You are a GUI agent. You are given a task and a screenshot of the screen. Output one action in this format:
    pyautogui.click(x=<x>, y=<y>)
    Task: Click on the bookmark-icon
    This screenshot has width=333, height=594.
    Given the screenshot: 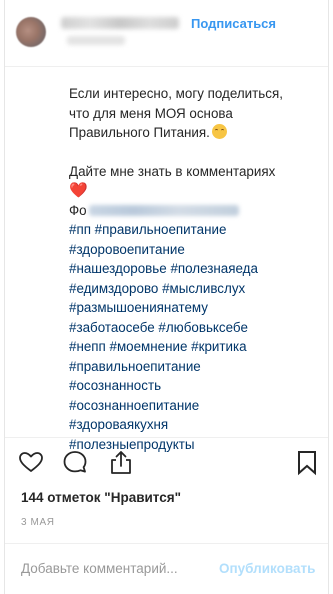 What is the action you would take?
    pyautogui.click(x=307, y=462)
    